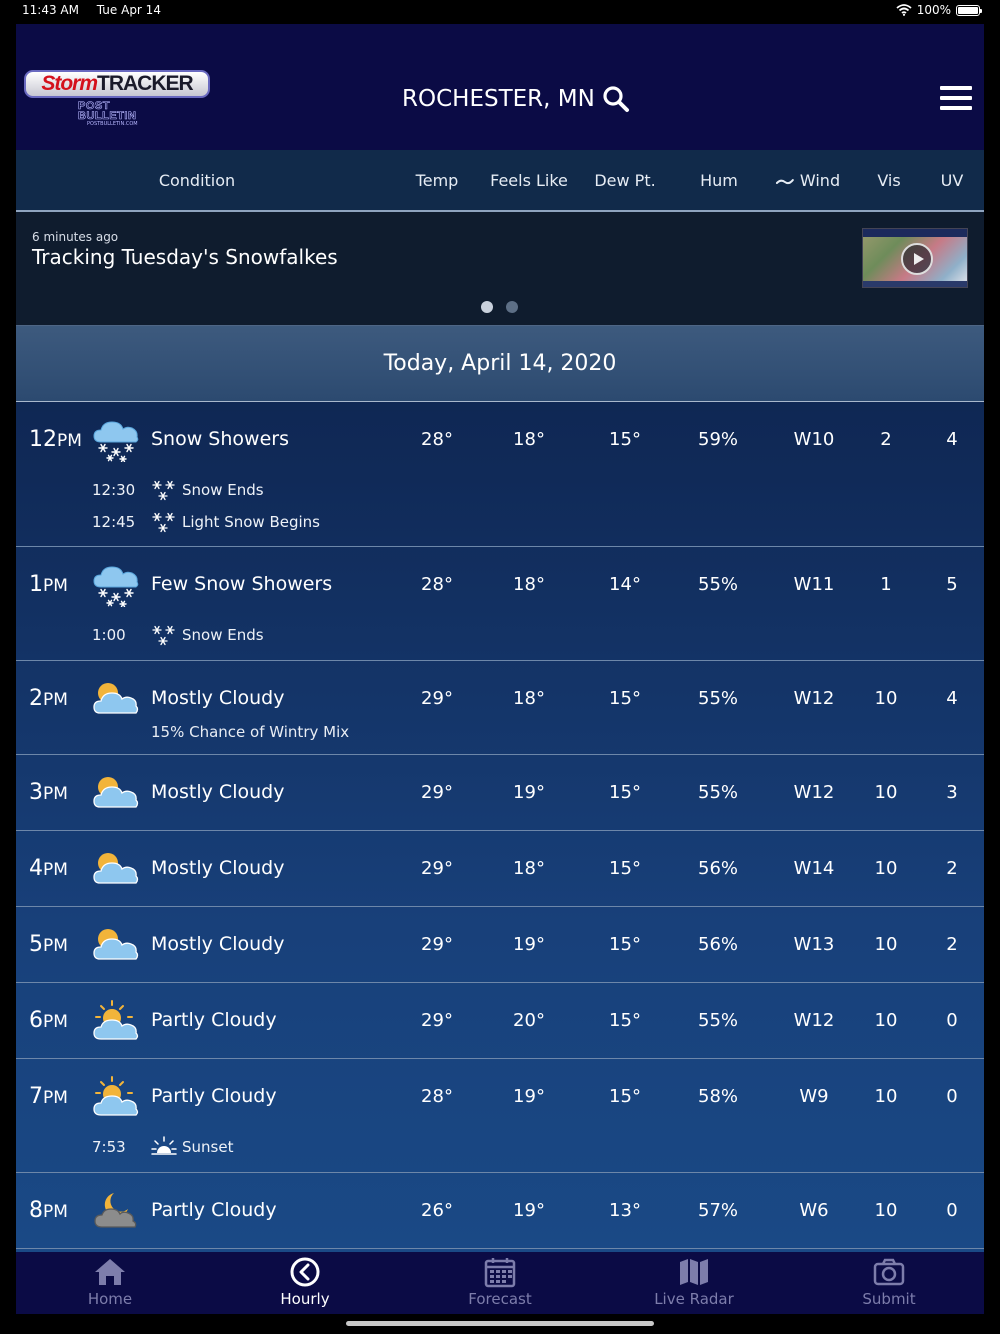 The width and height of the screenshot is (1000, 1334). Describe the element at coordinates (886, 439) in the screenshot. I see `visibility-value: 2` at that location.